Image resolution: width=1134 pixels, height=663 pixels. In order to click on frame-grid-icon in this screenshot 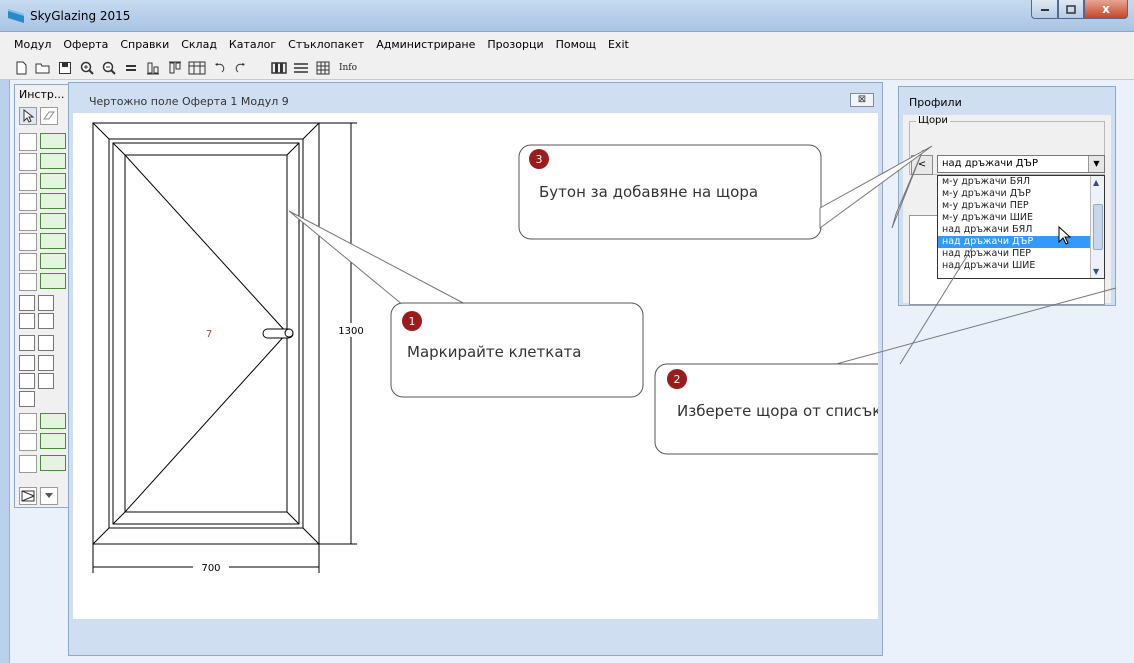, I will do `click(197, 67)`.